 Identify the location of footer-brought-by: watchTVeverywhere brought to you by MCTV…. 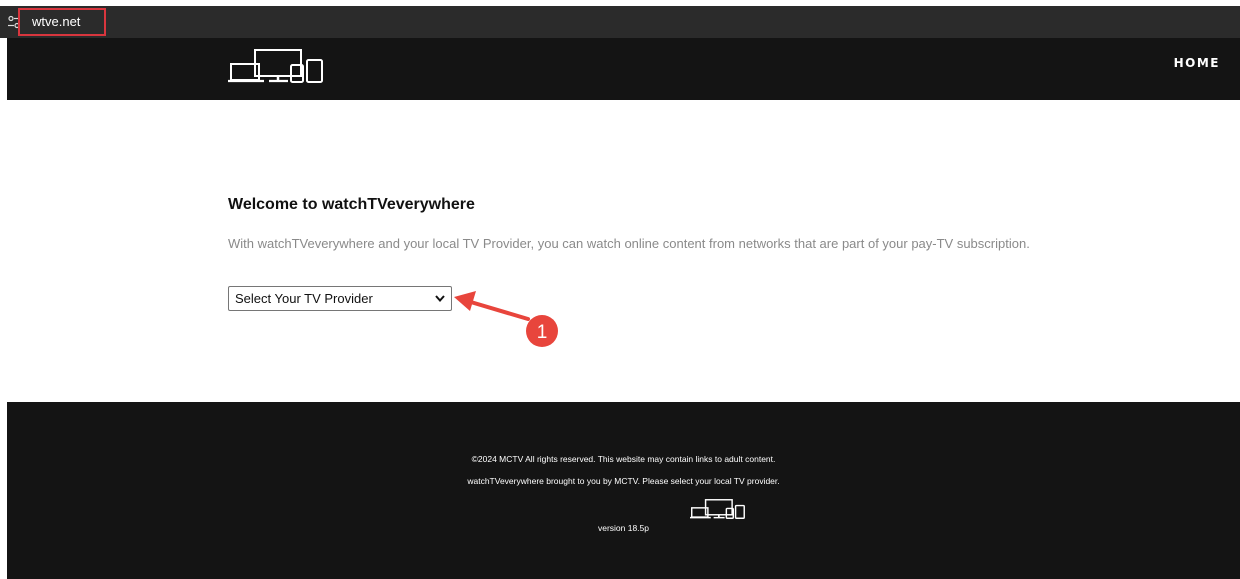
(623, 481).